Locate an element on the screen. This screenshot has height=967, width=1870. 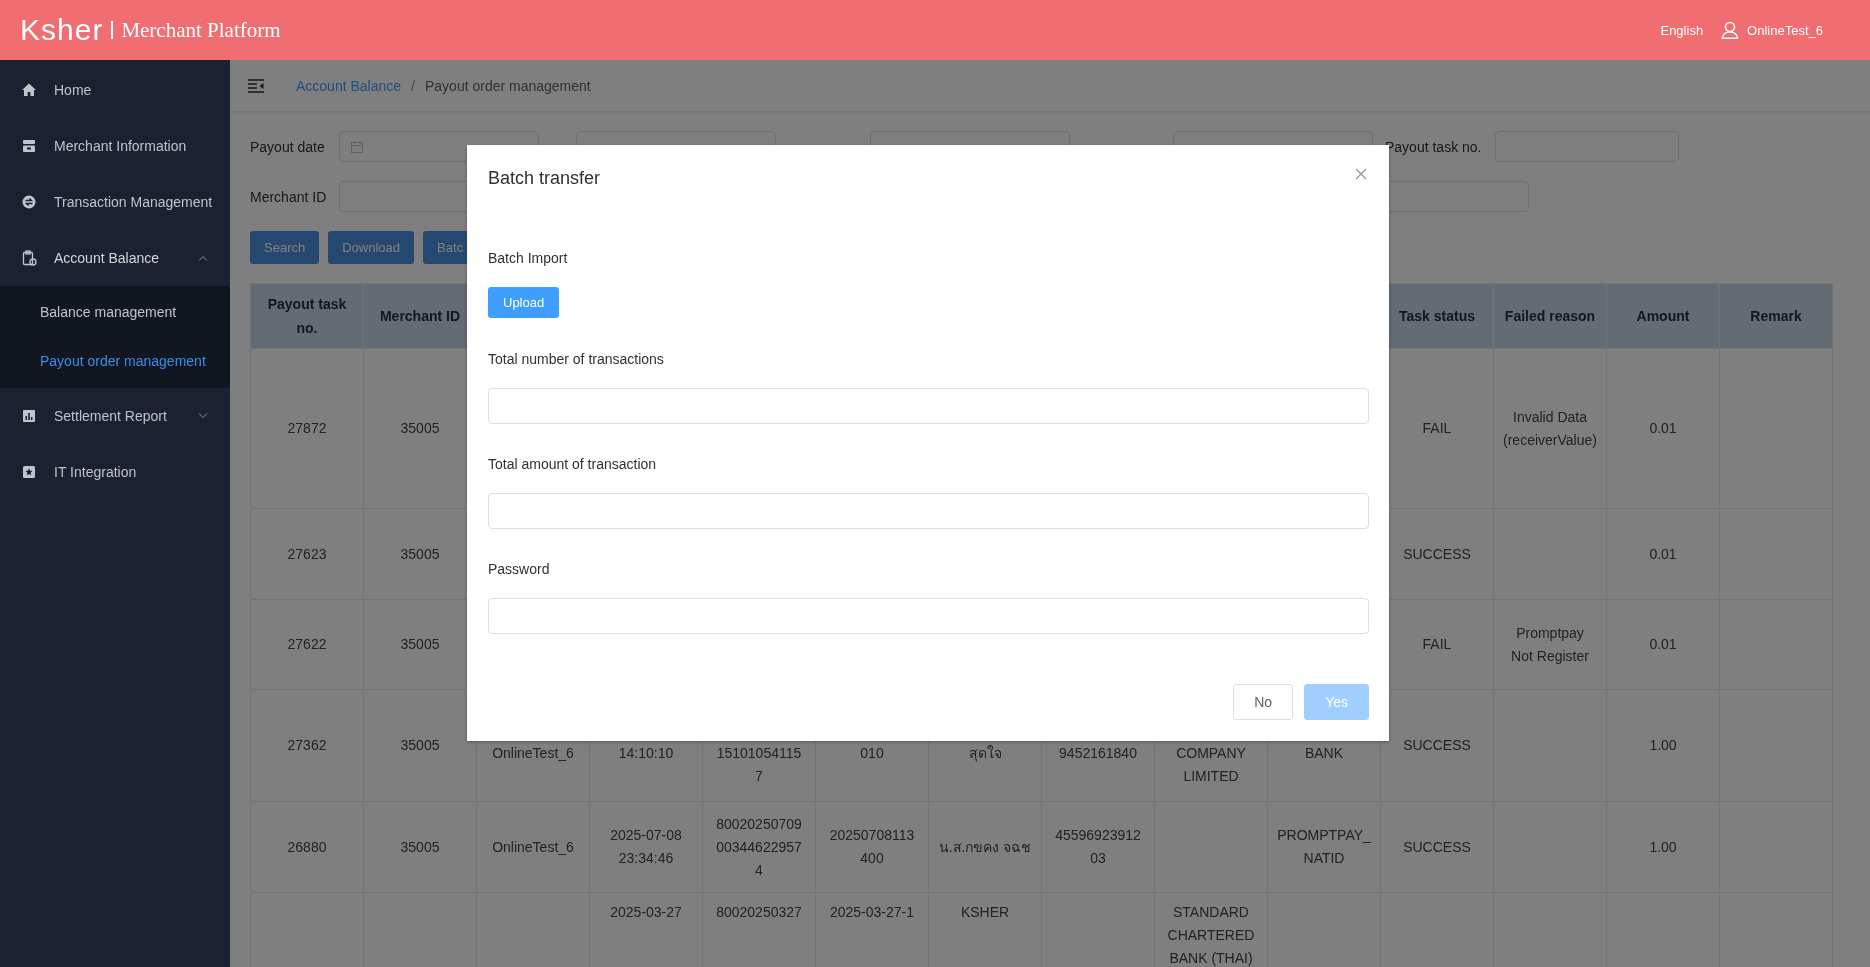
table-cell: 15101054115 7 is located at coordinates (759, 764).